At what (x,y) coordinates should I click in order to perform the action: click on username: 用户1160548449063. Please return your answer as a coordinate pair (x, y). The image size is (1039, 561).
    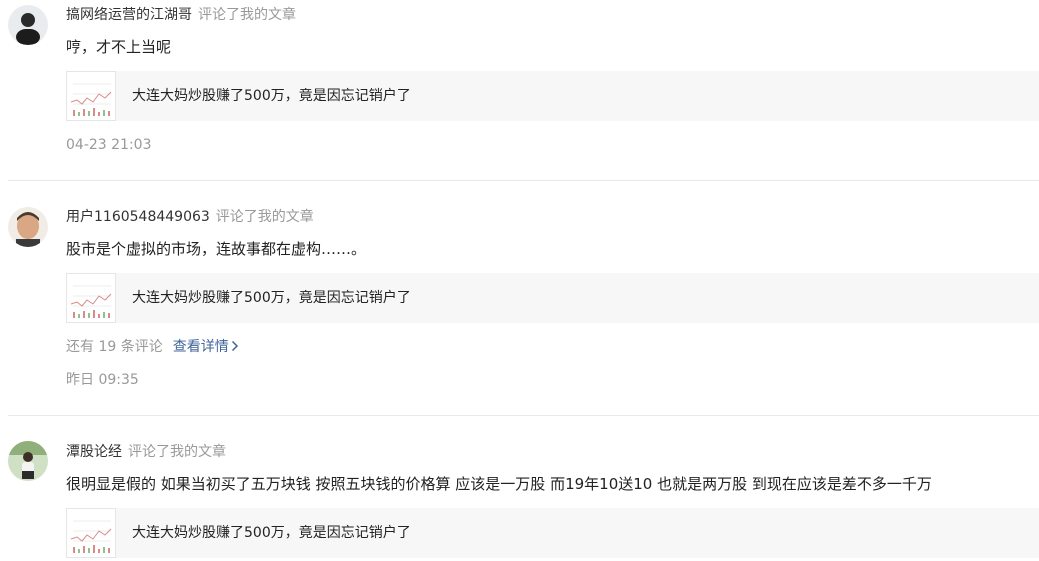
    Looking at the image, I should click on (138, 217).